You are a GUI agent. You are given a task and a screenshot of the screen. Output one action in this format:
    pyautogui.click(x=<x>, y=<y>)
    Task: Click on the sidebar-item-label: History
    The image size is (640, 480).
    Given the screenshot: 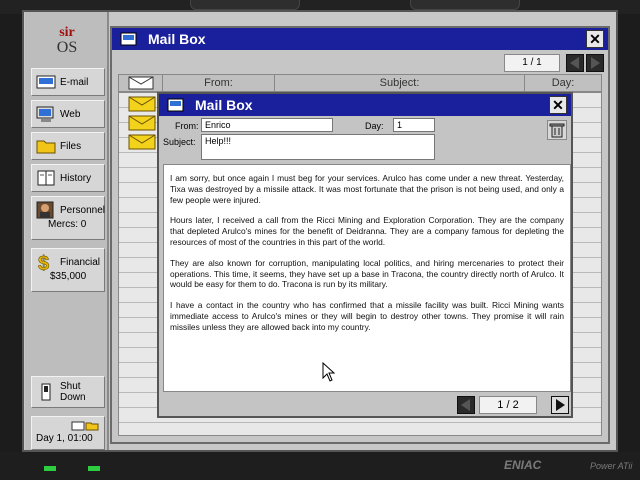 What is the action you would take?
    pyautogui.click(x=76, y=178)
    